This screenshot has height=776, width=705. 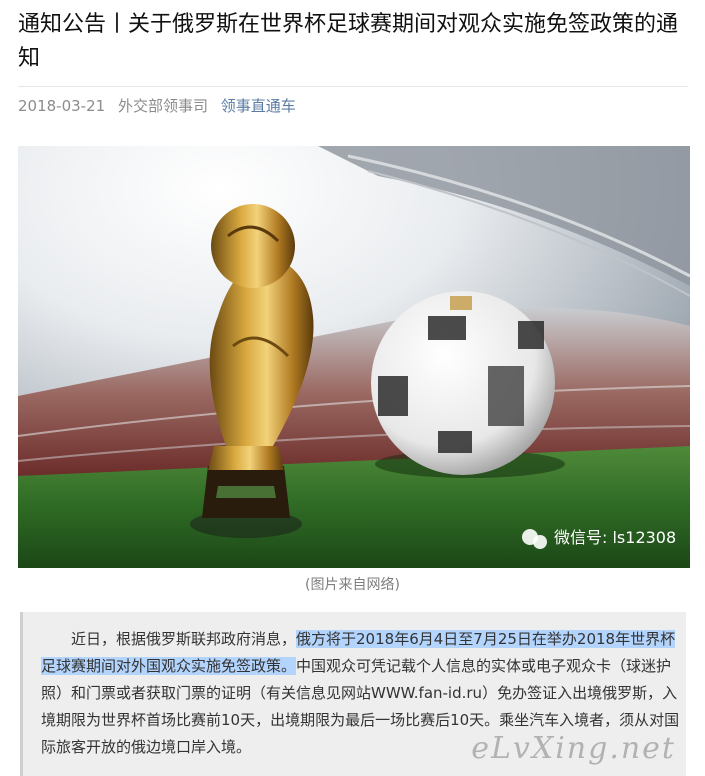 I want to click on article-meta: 2018-03-21 外交部领事司 领事直通车, so click(x=161, y=106).